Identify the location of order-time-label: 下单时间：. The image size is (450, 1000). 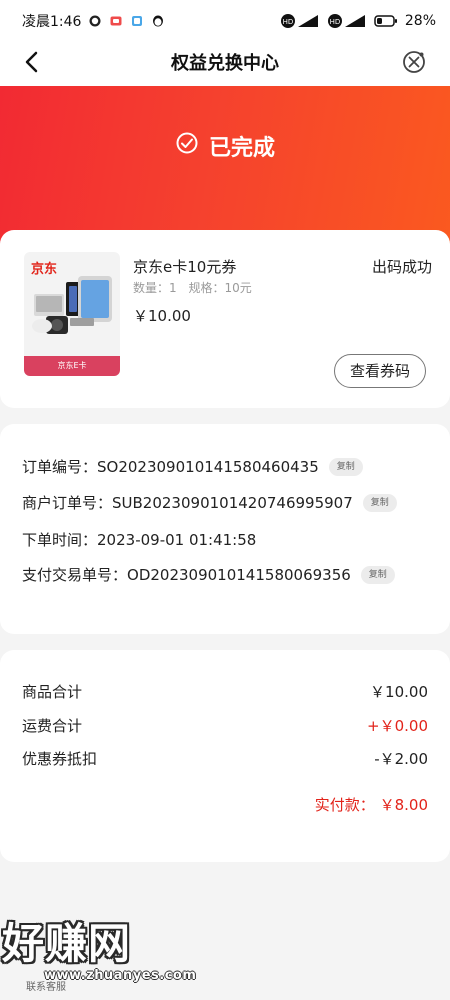
(60, 540).